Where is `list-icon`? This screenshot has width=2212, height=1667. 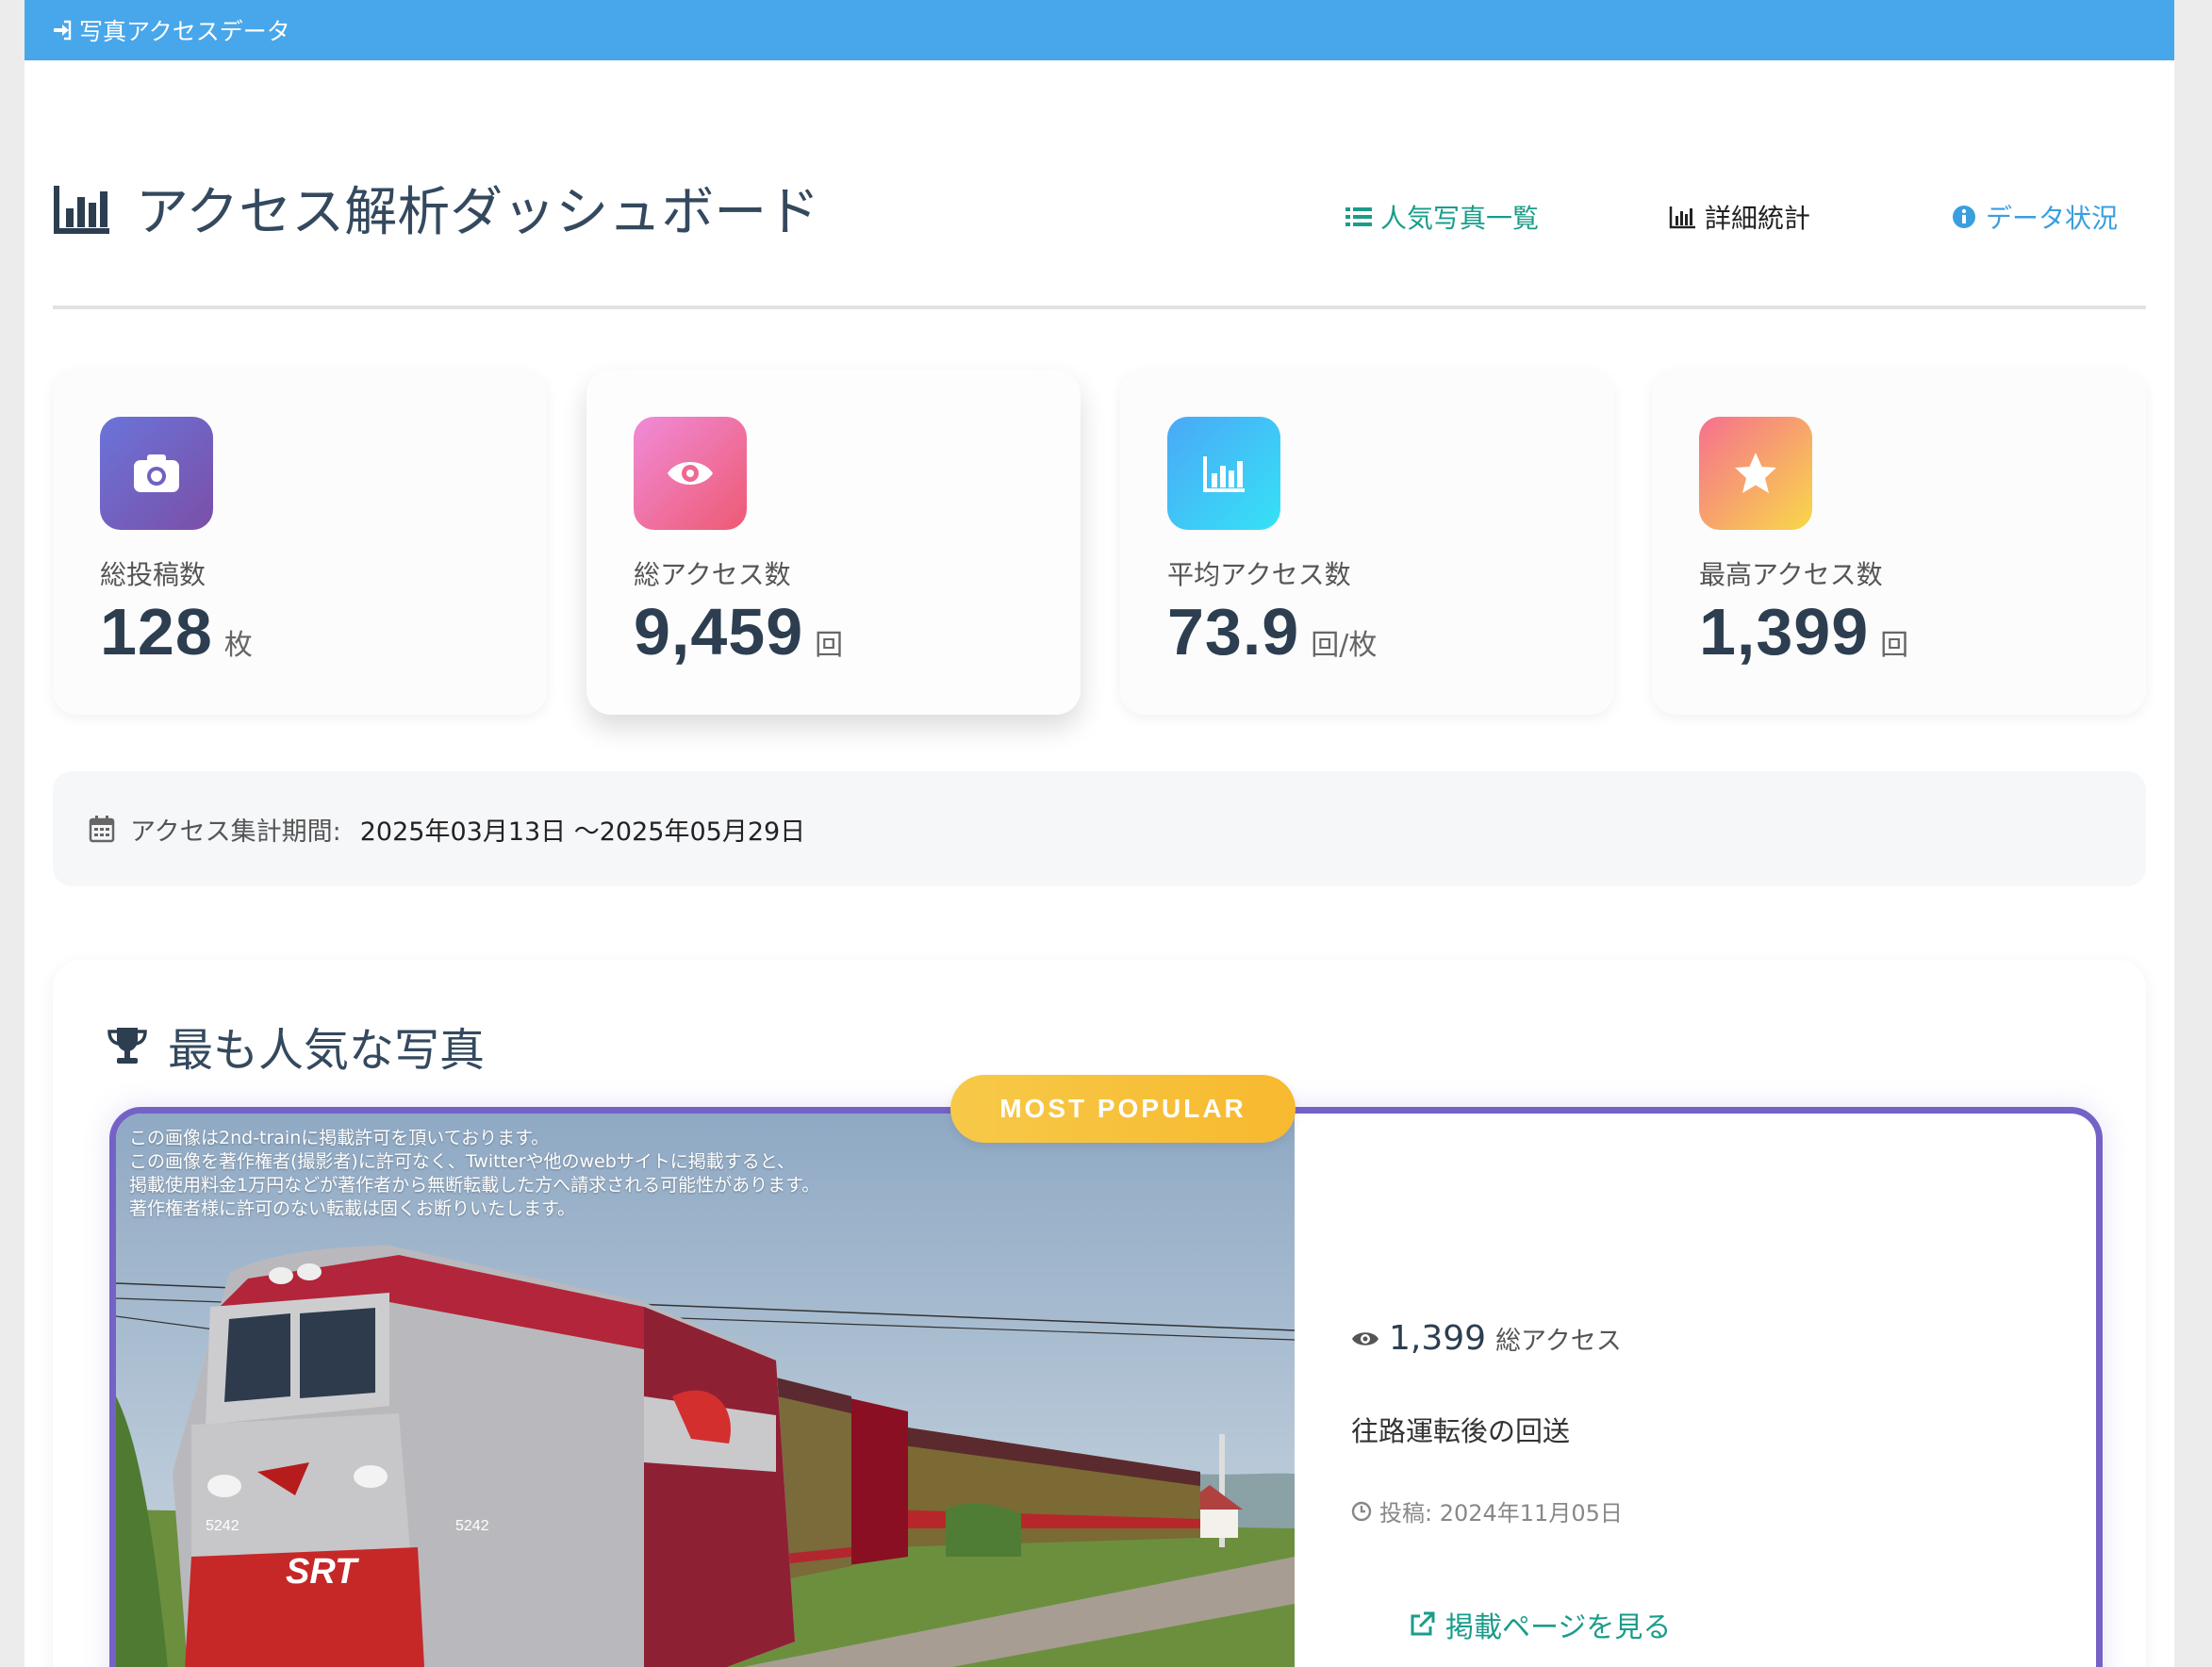
list-icon is located at coordinates (1358, 216).